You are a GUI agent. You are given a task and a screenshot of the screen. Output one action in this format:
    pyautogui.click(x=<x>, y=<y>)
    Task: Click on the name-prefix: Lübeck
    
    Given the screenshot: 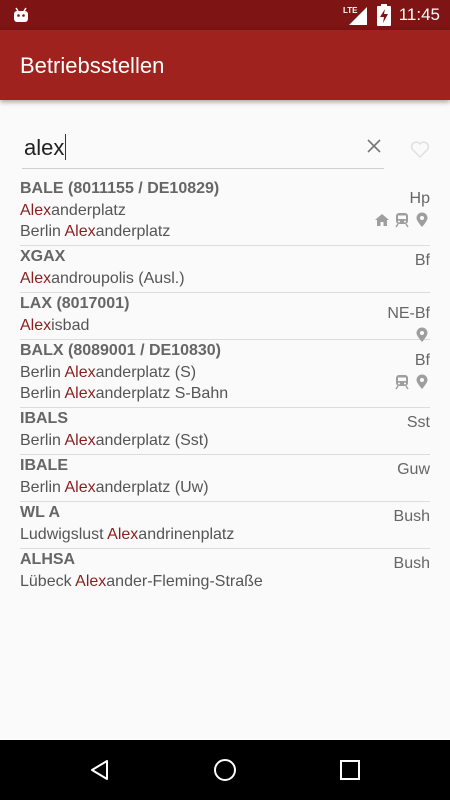 What is the action you would take?
    pyautogui.click(x=48, y=581)
    